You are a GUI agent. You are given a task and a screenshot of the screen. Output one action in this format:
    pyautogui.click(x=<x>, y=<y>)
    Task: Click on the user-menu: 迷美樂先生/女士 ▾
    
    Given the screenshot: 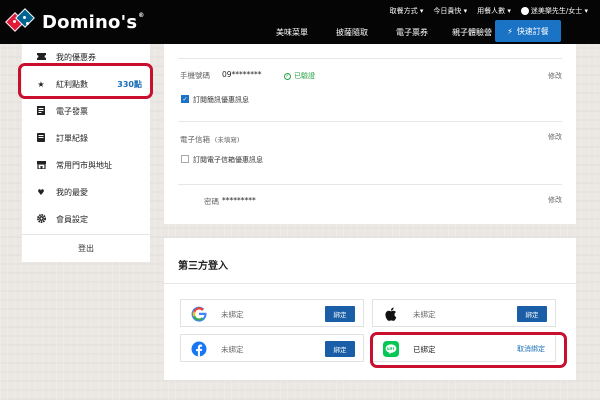 What is the action you would take?
    pyautogui.click(x=554, y=11)
    